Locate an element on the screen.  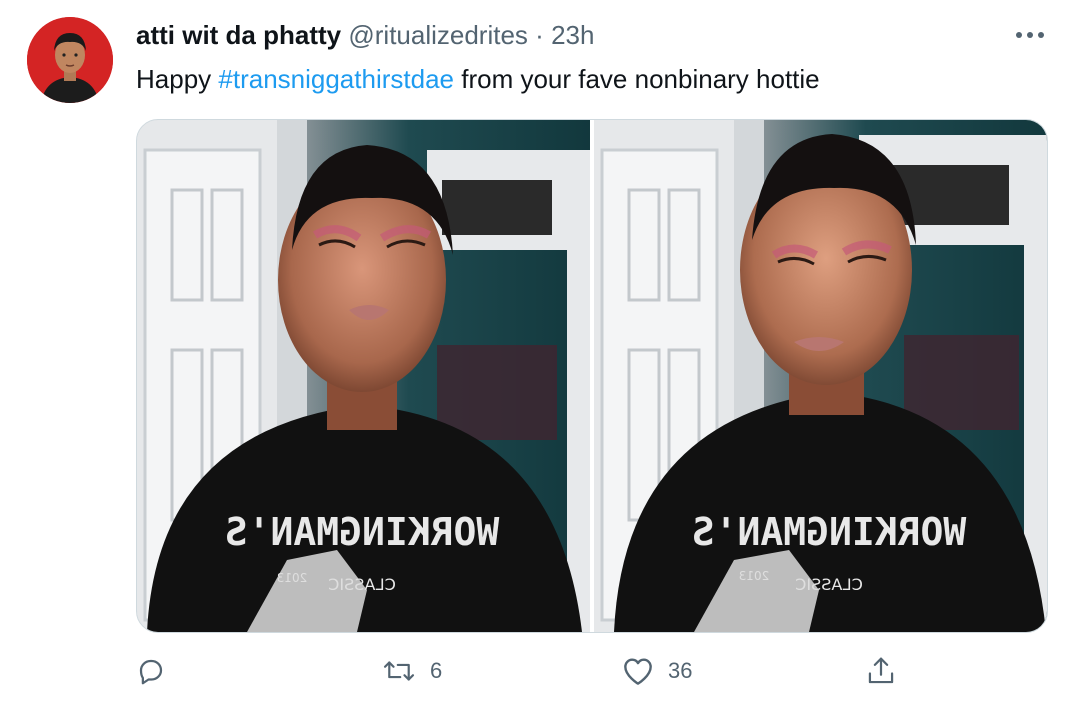
retweet-icon is located at coordinates (399, 671).